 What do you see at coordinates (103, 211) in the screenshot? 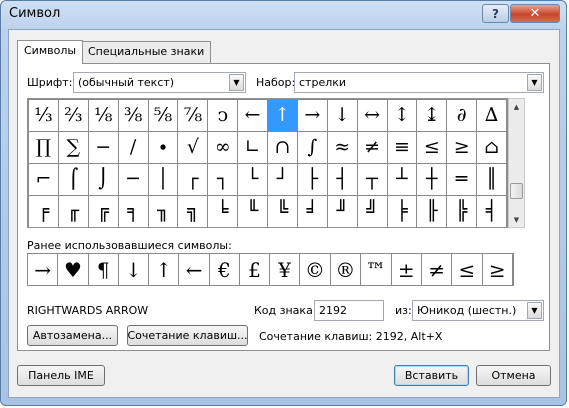
I see `symbol-cell: ╔` at bounding box center [103, 211].